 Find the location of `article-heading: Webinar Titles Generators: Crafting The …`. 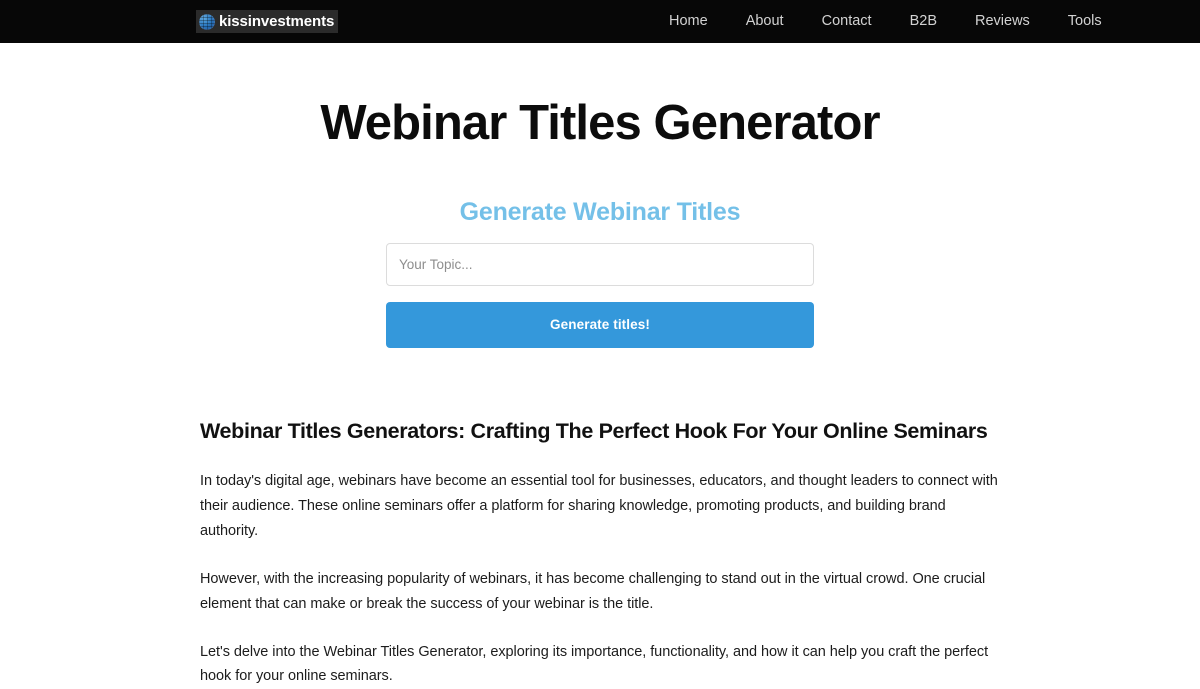

article-heading: Webinar Titles Generators: Crafting The … is located at coordinates (594, 430).